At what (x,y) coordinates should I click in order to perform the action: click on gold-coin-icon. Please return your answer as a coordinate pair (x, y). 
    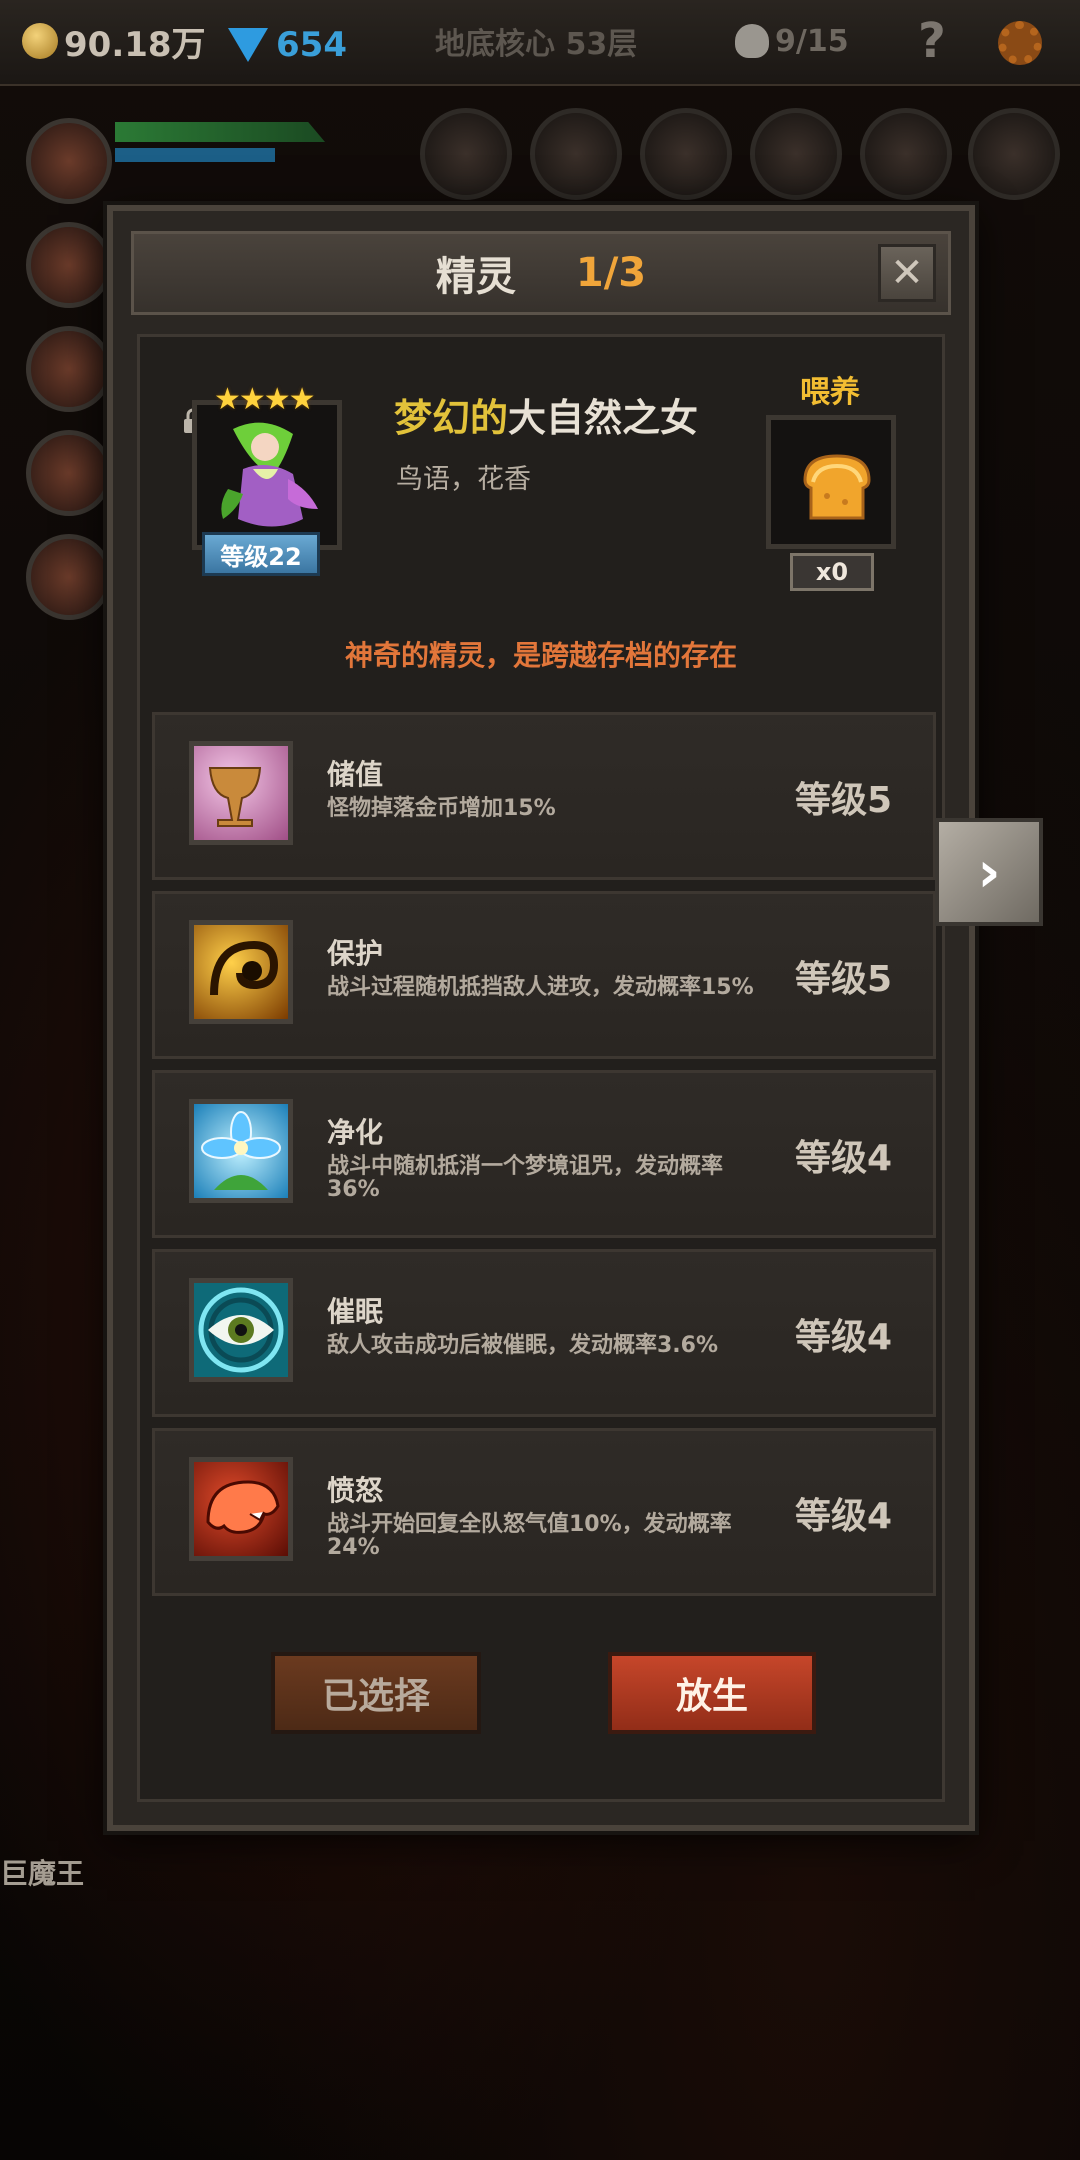
    Looking at the image, I should click on (40, 41).